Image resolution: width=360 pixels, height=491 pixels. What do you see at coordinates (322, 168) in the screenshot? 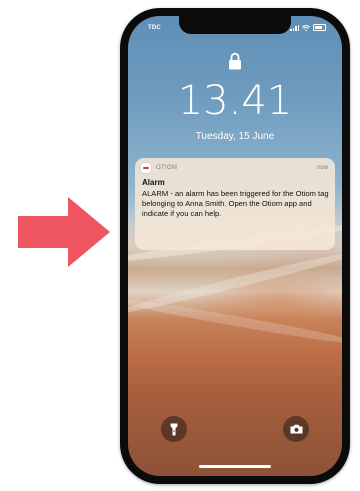
I see `notification-time: now` at bounding box center [322, 168].